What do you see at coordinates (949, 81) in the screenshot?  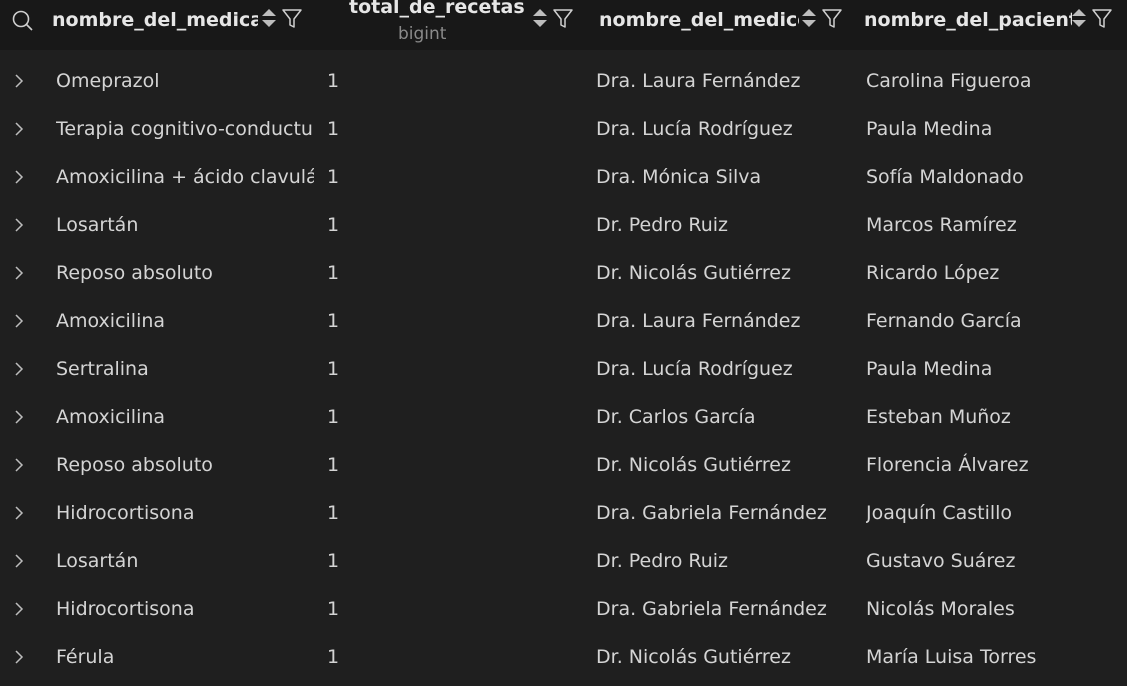 I see `cell-paciente: Carolina Figueroa` at bounding box center [949, 81].